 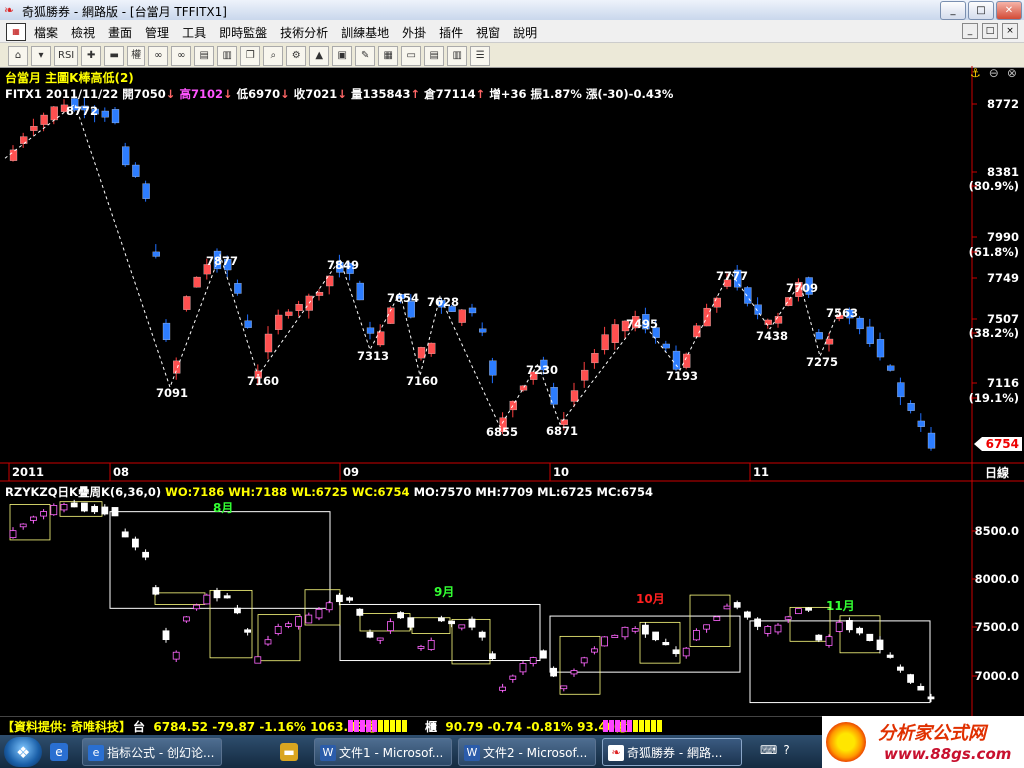 I want to click on index-otc: 櫃 90.79 -0.74 -0.81% 93.40億, so click(x=526, y=727).